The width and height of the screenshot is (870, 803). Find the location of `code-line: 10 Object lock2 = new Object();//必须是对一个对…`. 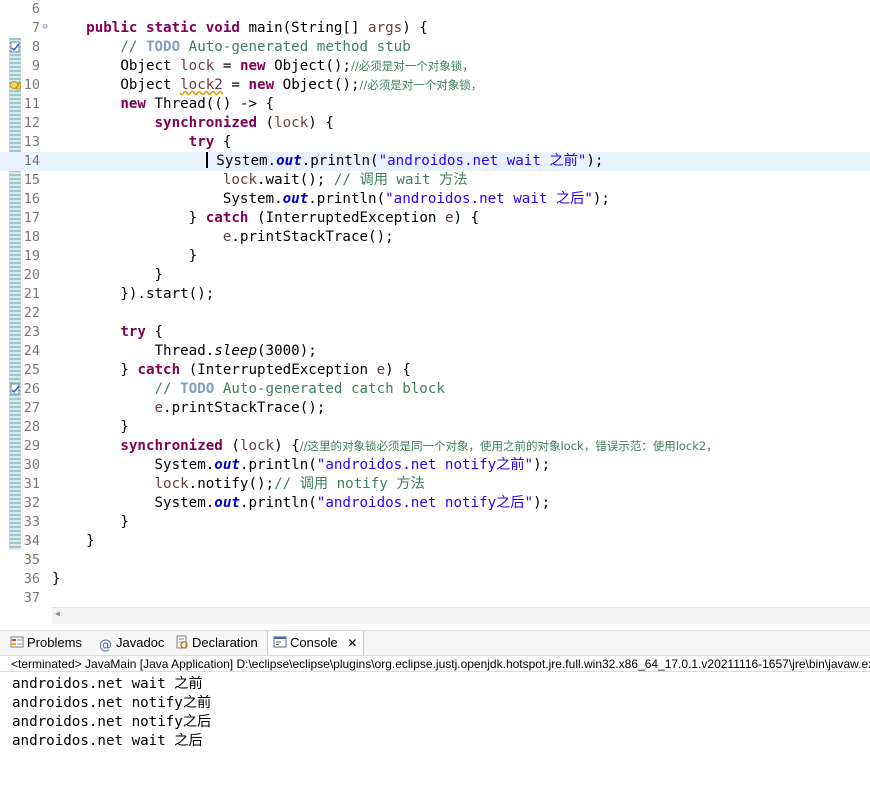

code-line: 10 Object lock2 = new Object();//必须是对一个对… is located at coordinates (435, 85).